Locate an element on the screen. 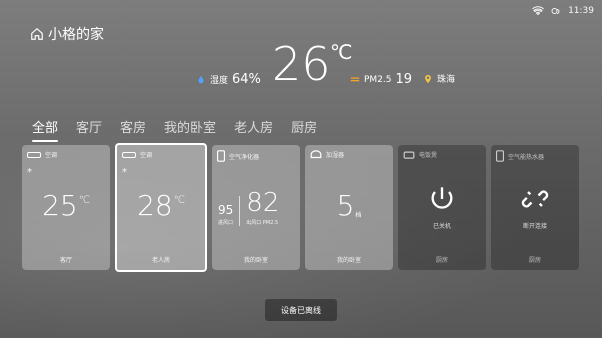  device-state: 断开连接 is located at coordinates (534, 226).